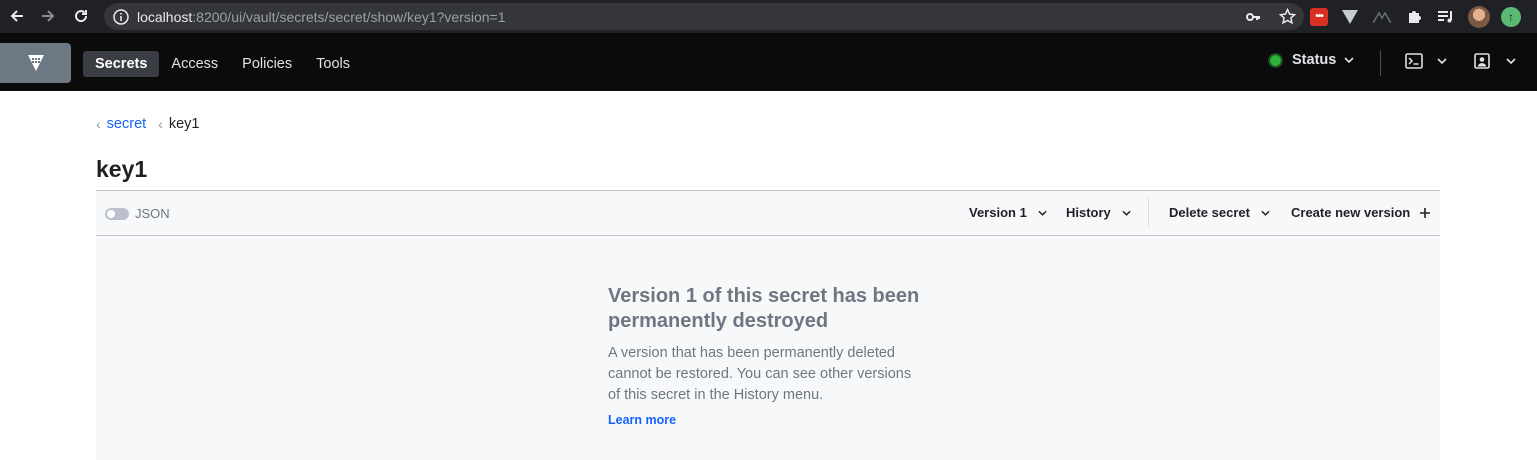 This screenshot has height=460, width=1537. I want to click on vault-triangle-icon, so click(35, 63).